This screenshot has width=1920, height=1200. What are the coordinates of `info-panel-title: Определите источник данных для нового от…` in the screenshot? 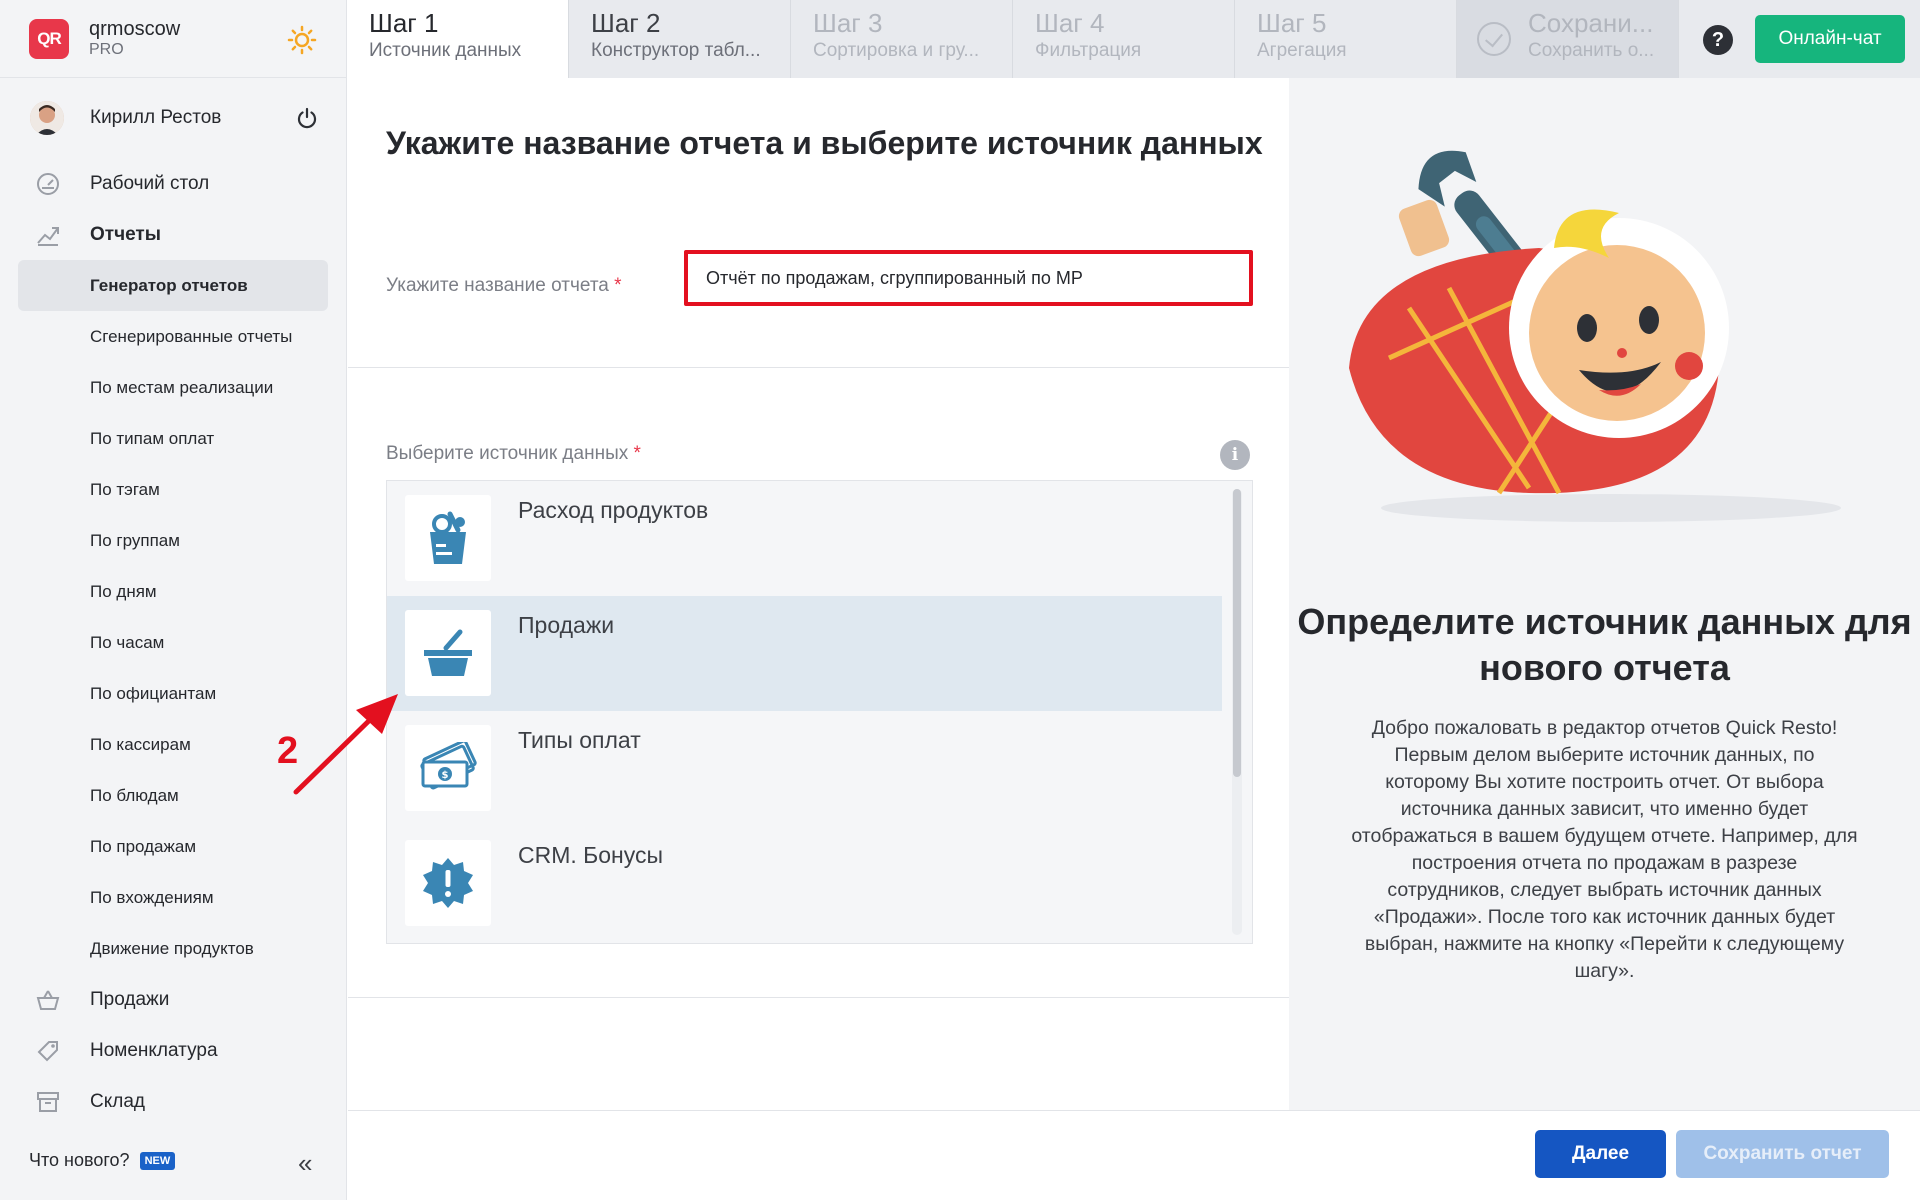 It's located at (1604, 644).